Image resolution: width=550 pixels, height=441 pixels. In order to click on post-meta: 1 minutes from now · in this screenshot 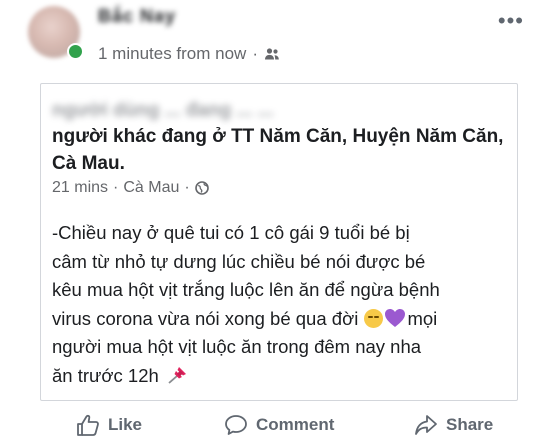, I will do `click(189, 54)`.